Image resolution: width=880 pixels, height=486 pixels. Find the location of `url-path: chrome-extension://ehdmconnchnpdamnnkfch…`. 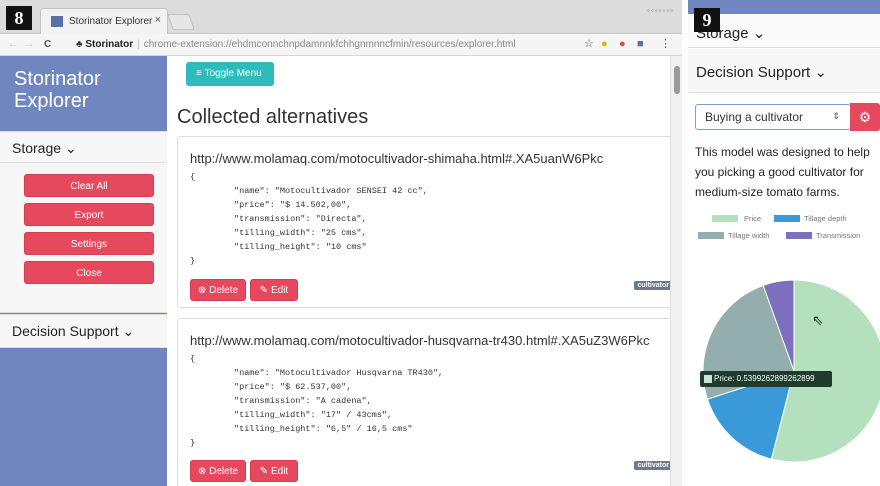

url-path: chrome-extension://ehdmconnchnpdamnnkfch… is located at coordinates (329, 44).